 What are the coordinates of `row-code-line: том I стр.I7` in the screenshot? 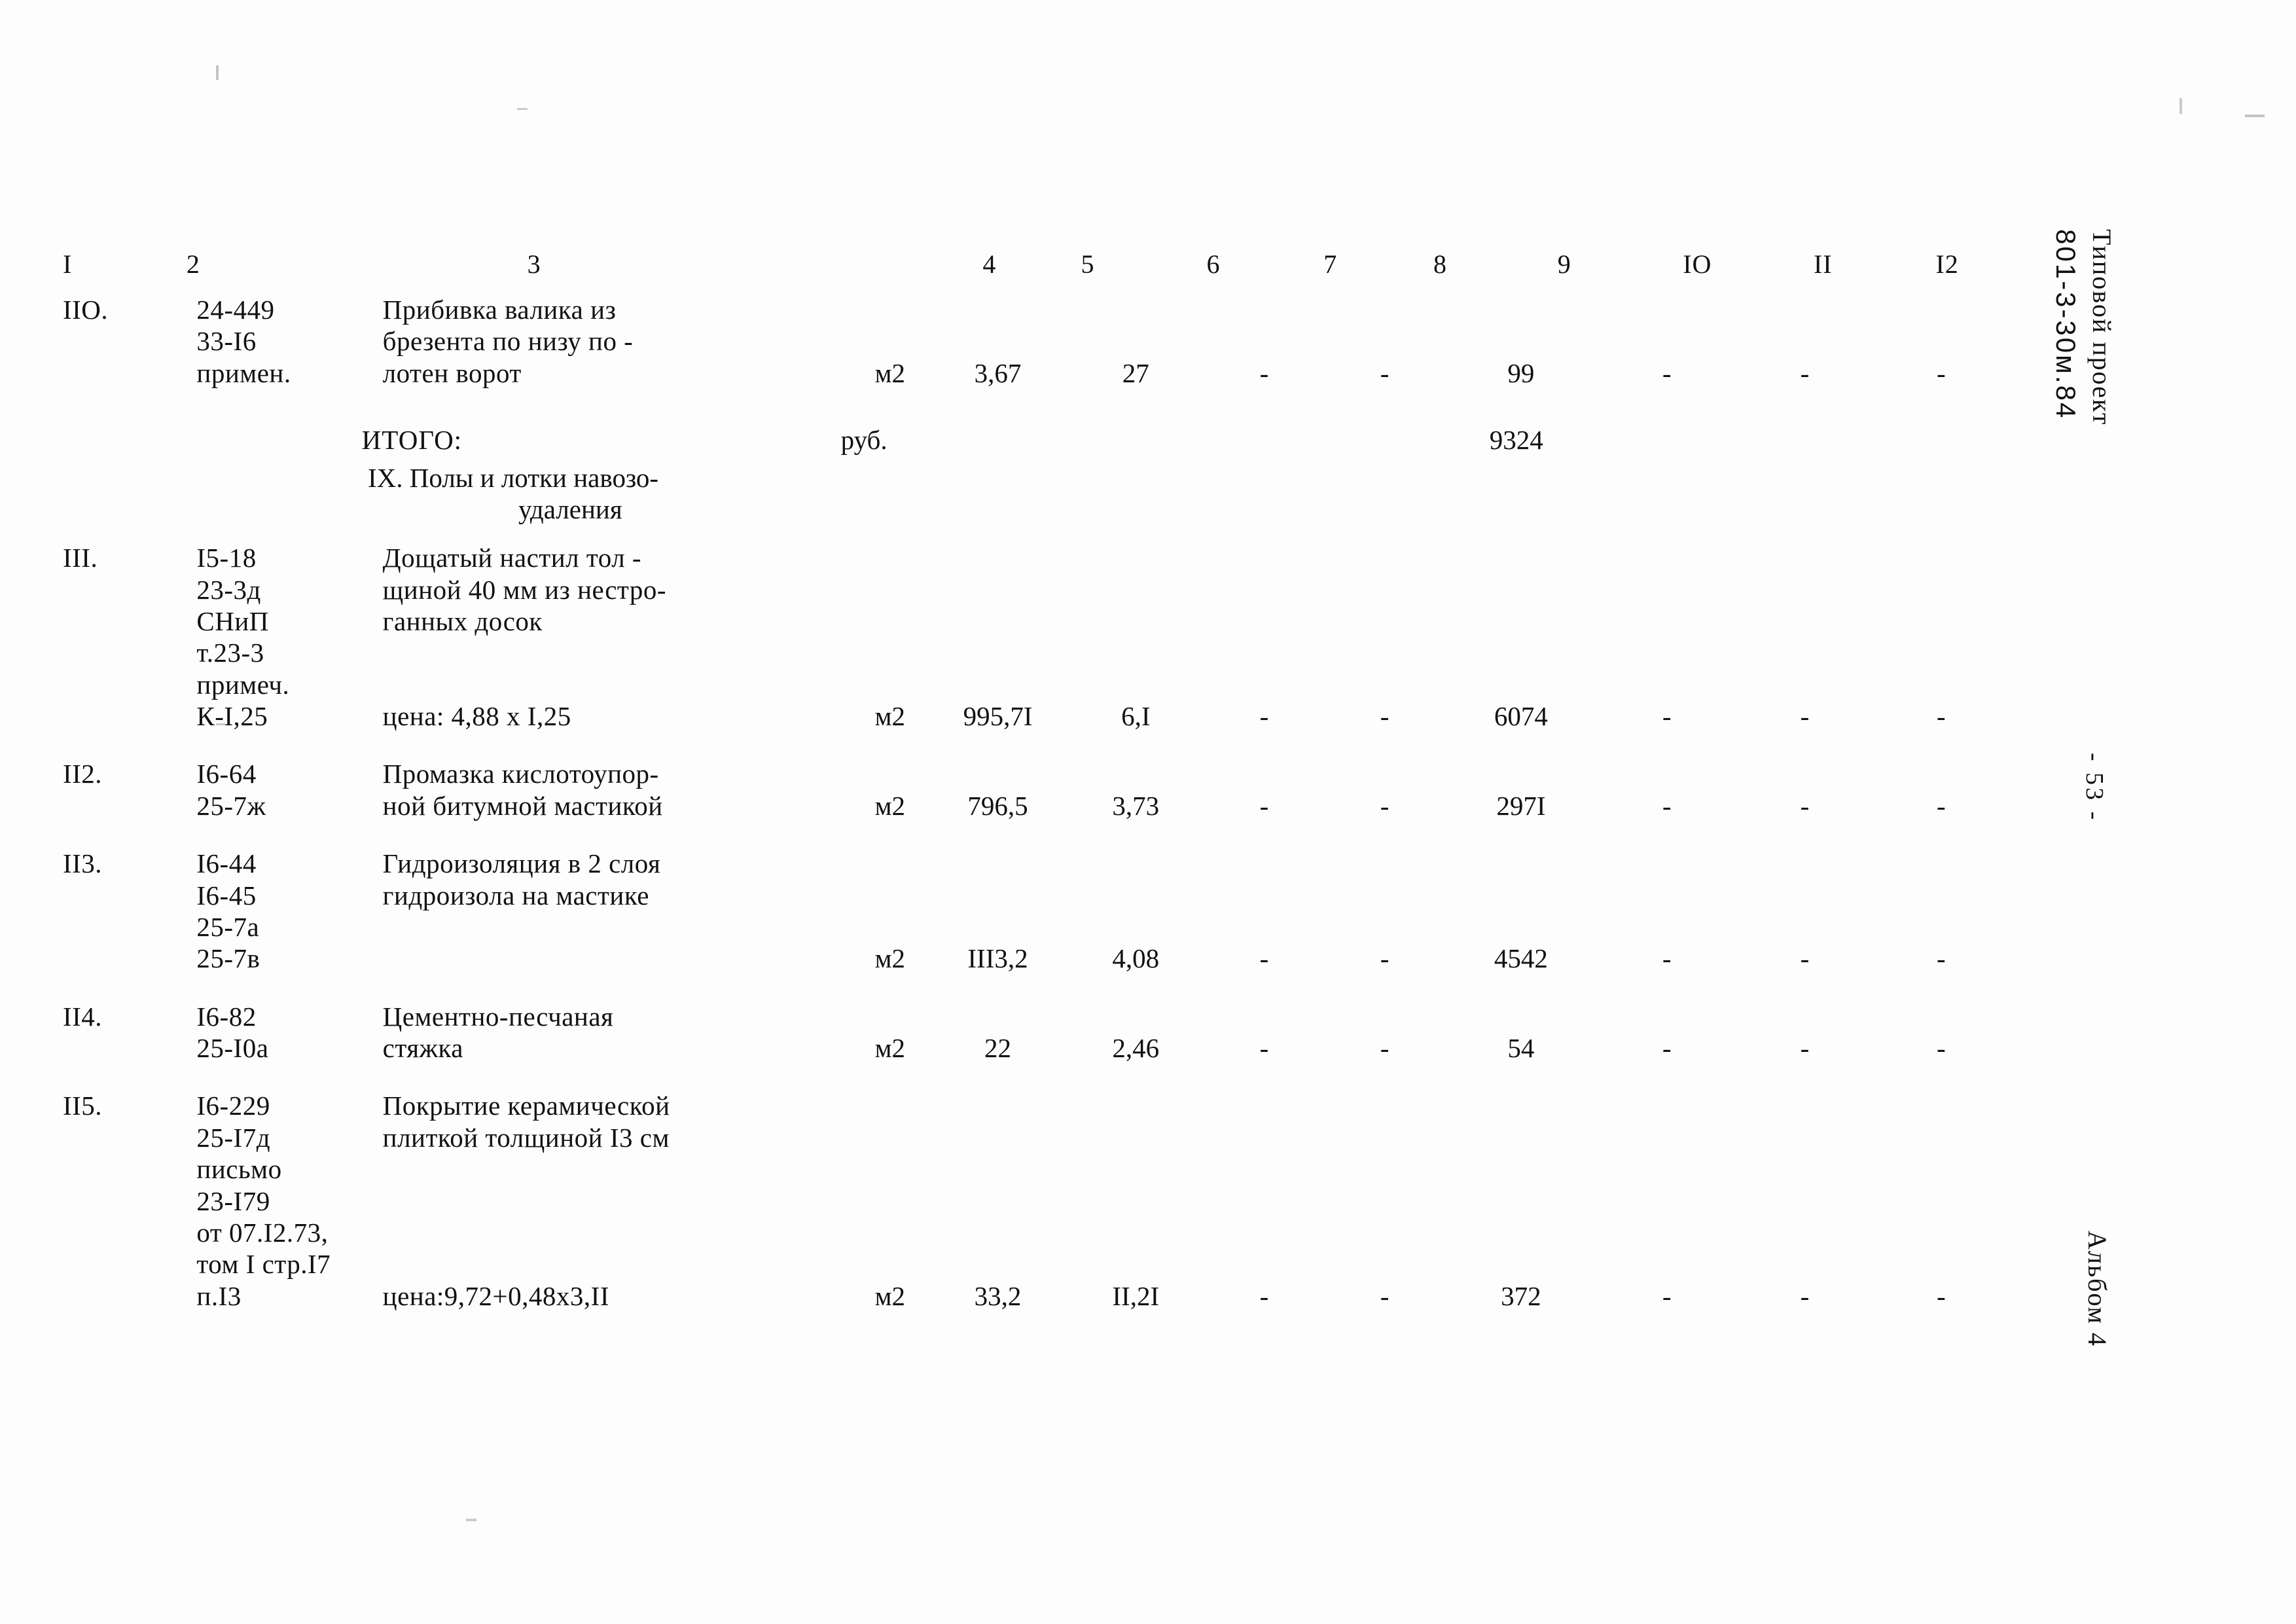 It's located at (263, 1264).